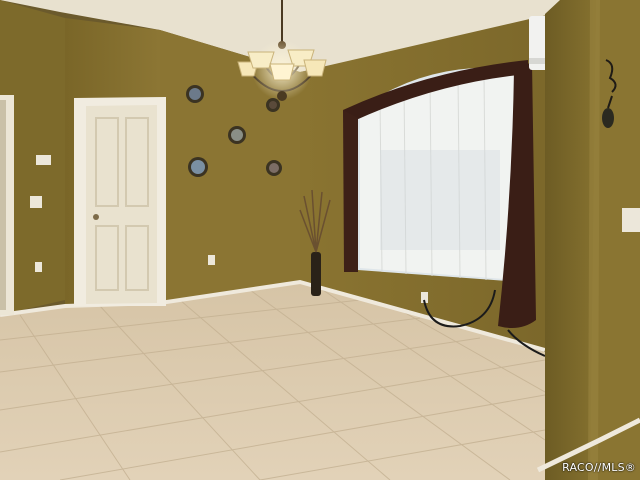  Describe the element at coordinates (631, 220) in the screenshot. I see `wall-trim` at that location.